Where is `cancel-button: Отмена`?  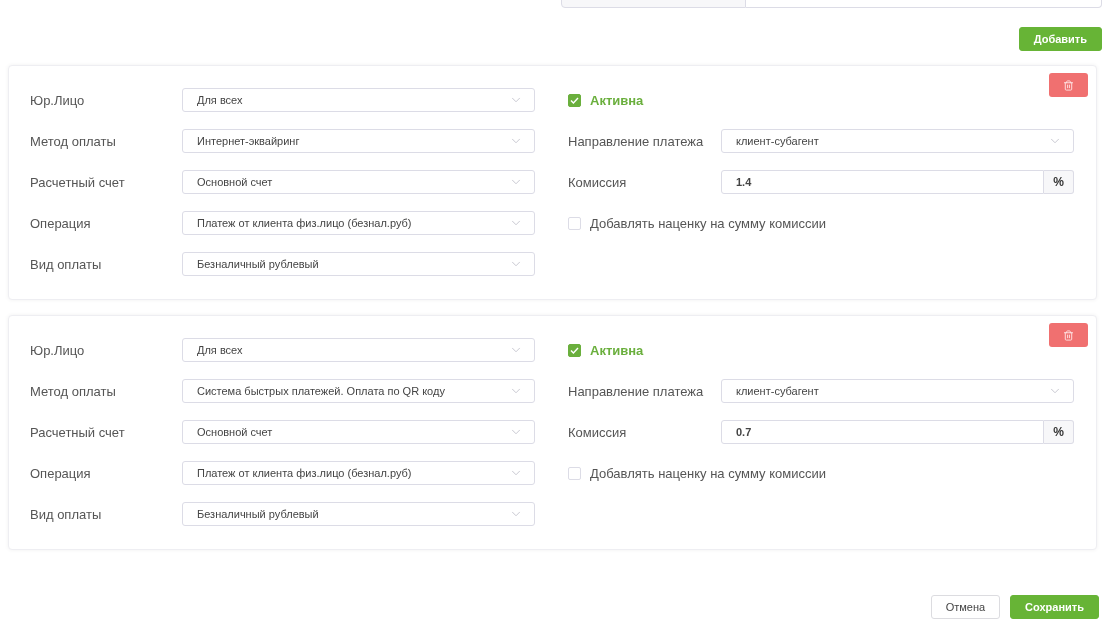 cancel-button: Отмена is located at coordinates (965, 607).